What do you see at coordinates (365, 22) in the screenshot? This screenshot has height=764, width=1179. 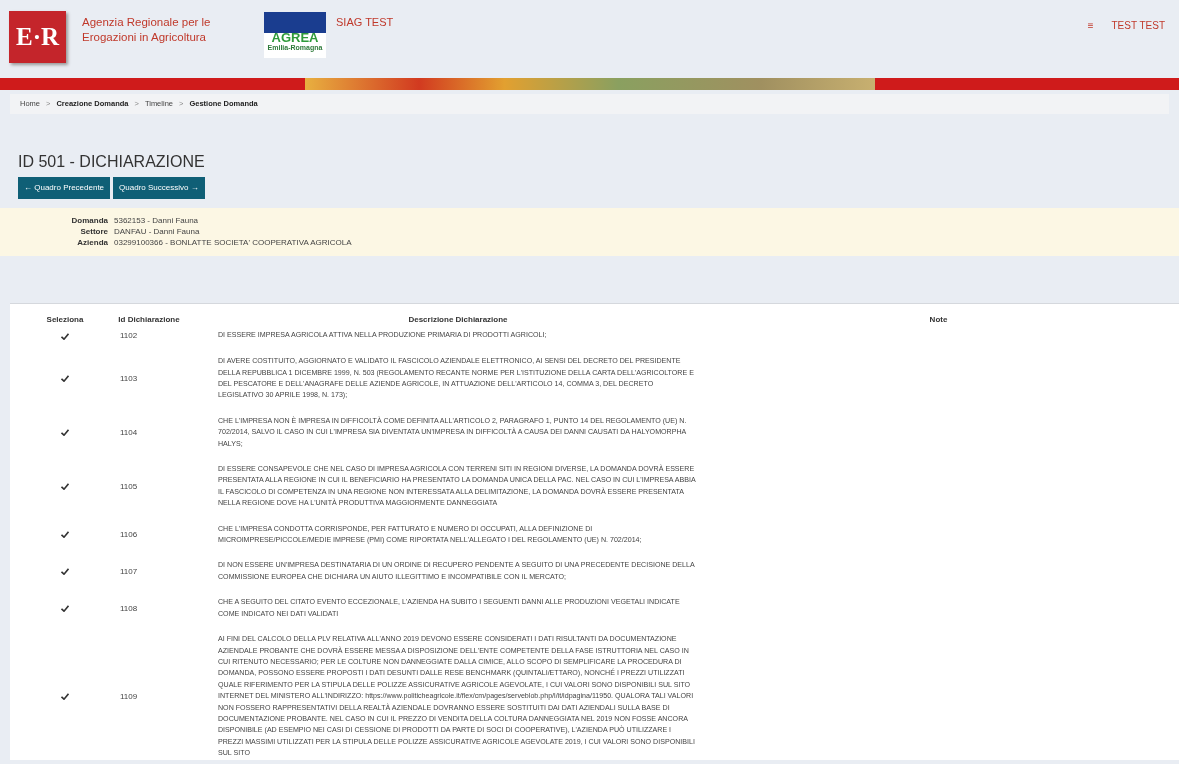 I see `app-name: SIAG TEST` at bounding box center [365, 22].